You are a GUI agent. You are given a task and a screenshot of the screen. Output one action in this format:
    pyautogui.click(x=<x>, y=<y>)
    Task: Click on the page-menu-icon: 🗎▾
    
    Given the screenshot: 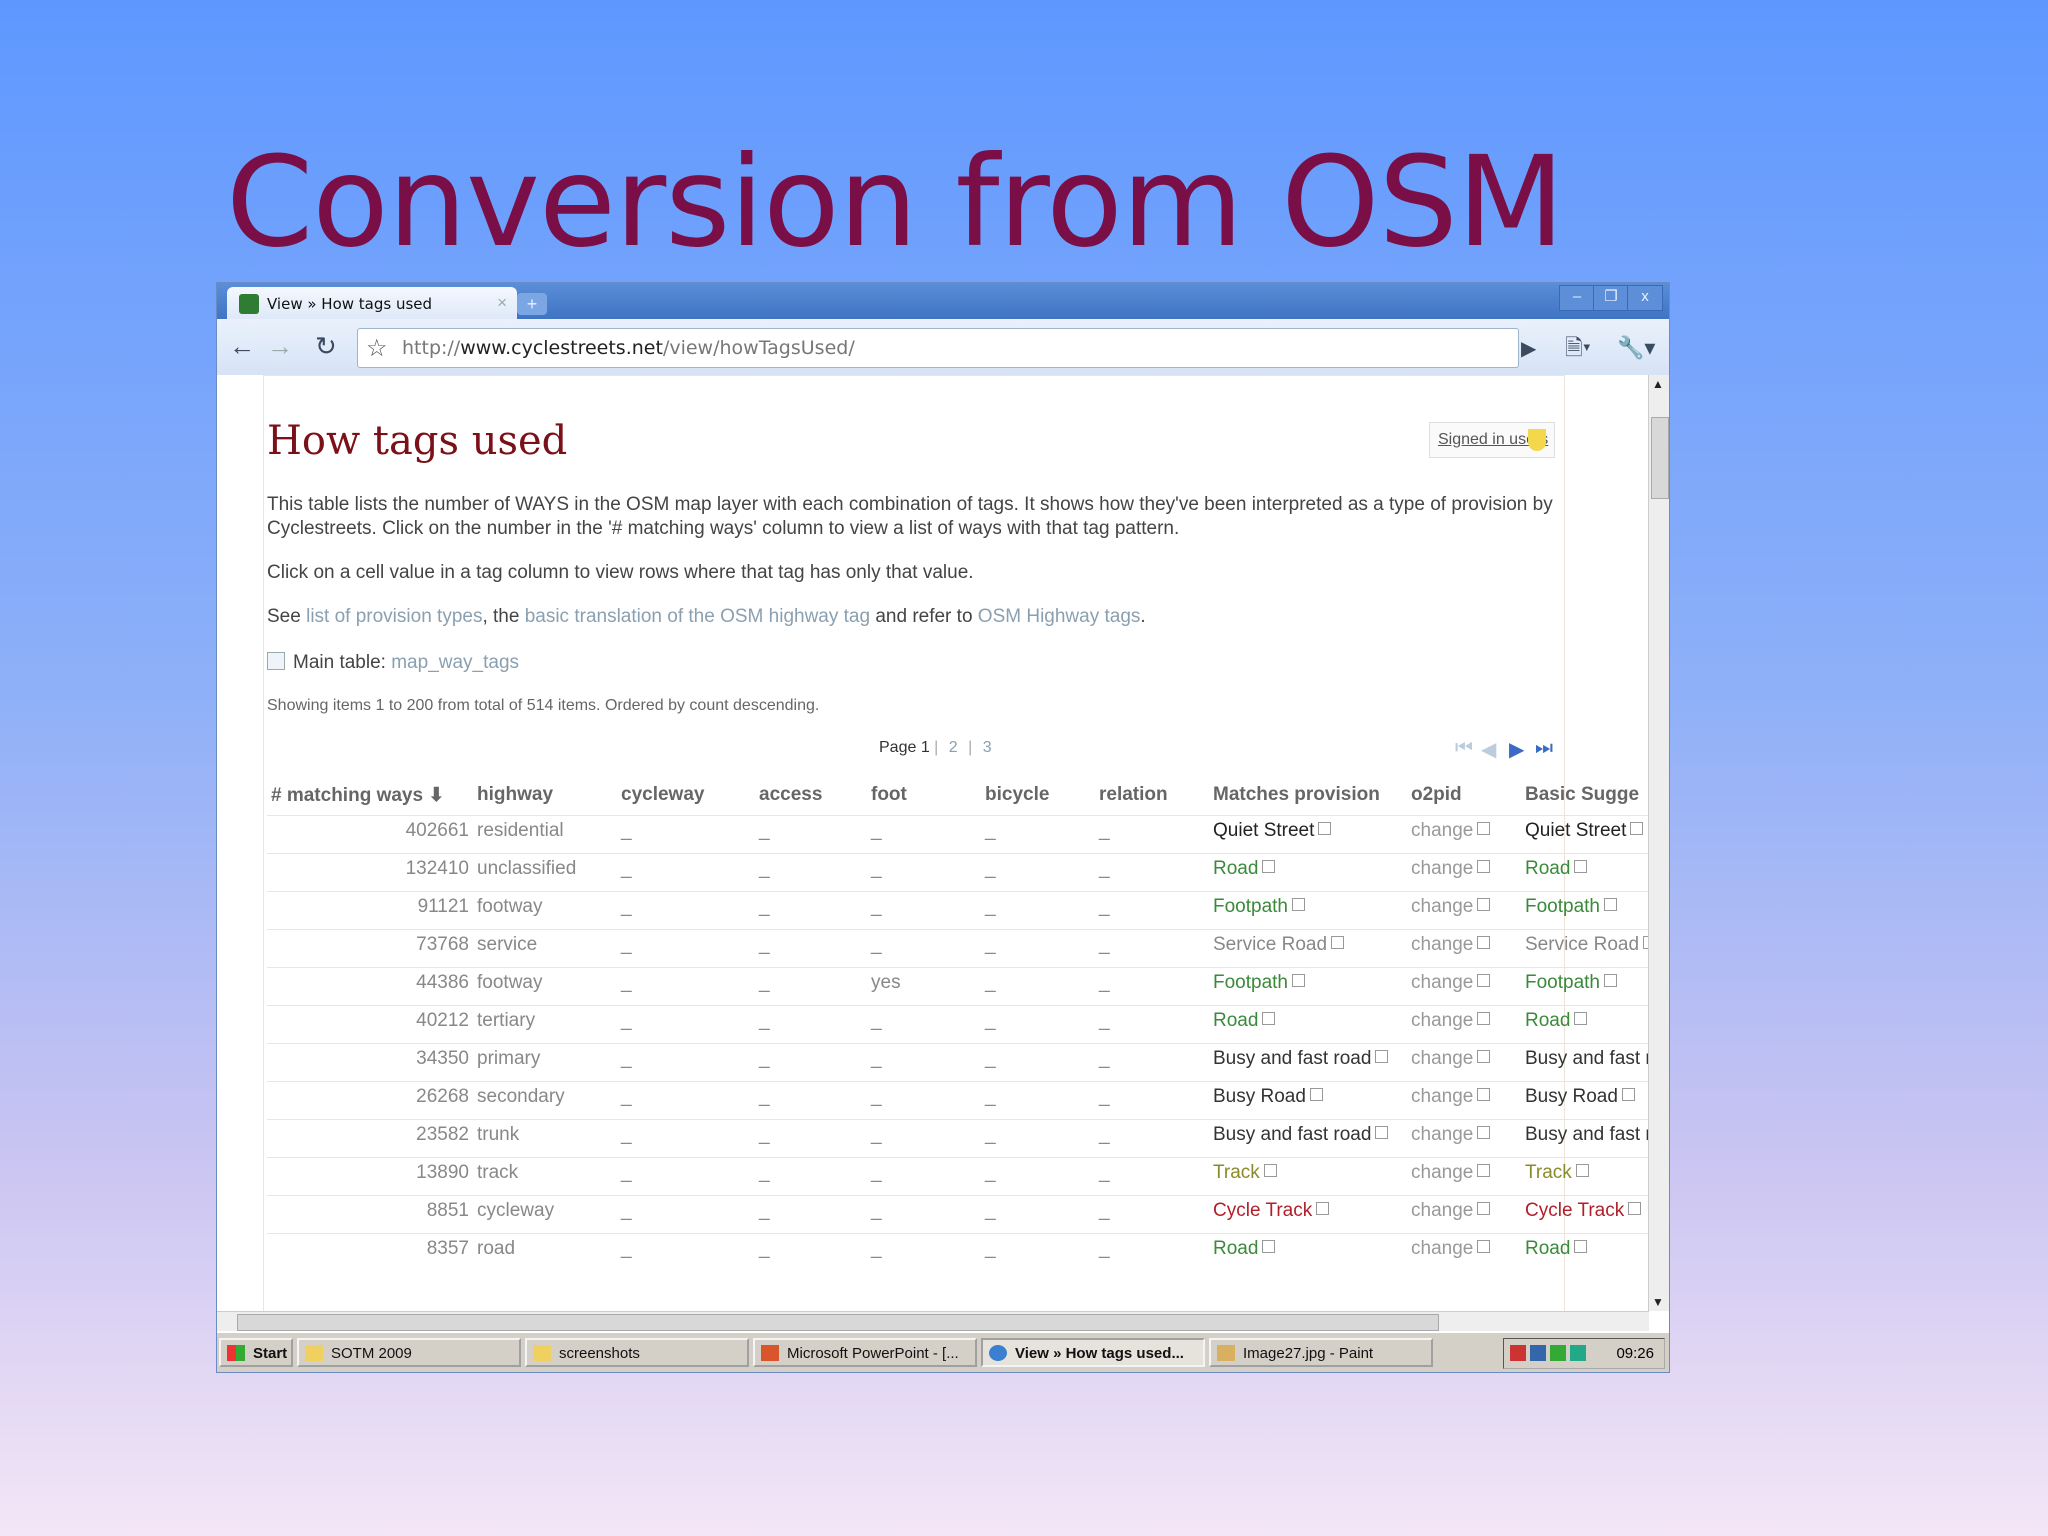 What is the action you would take?
    pyautogui.click(x=1578, y=348)
    